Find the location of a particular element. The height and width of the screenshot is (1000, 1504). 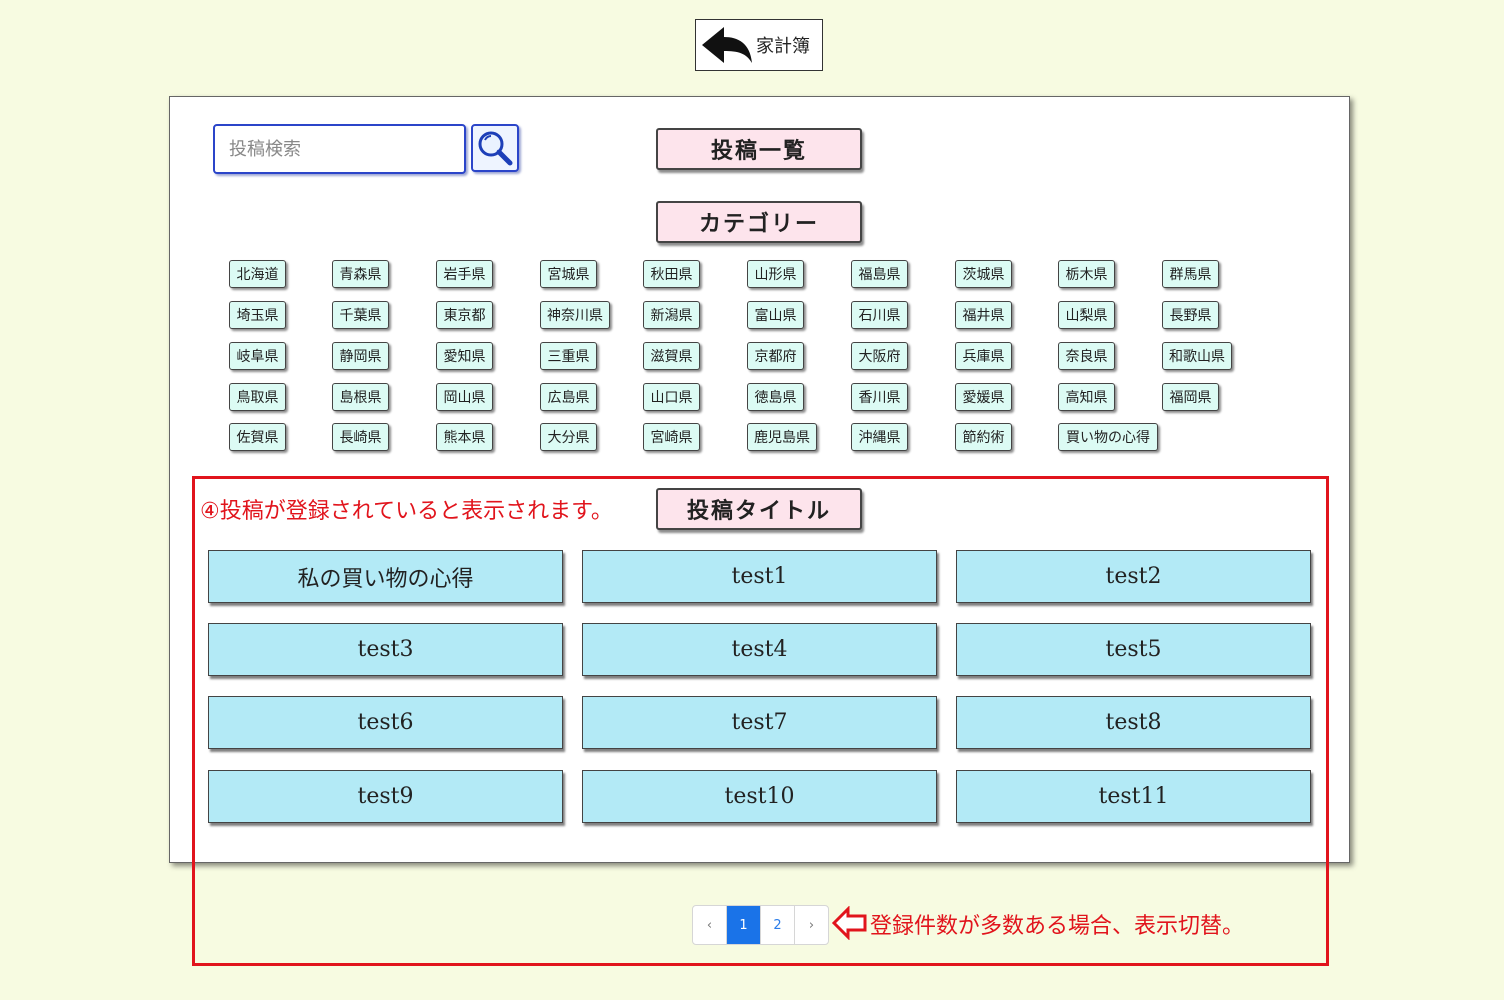

category-button: 埼玉県 is located at coordinates (257, 315).